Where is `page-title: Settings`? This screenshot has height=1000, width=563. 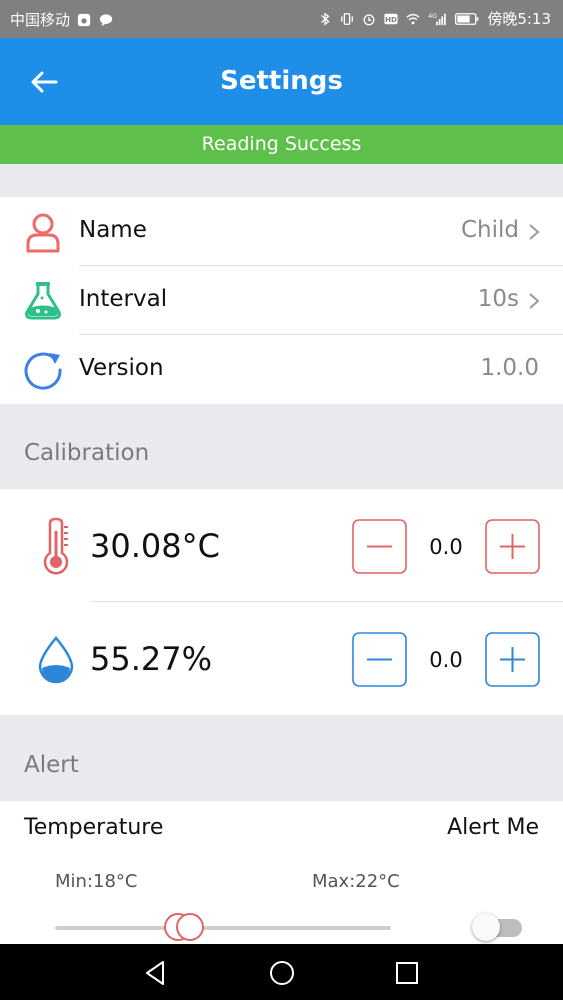 page-title: Settings is located at coordinates (281, 81).